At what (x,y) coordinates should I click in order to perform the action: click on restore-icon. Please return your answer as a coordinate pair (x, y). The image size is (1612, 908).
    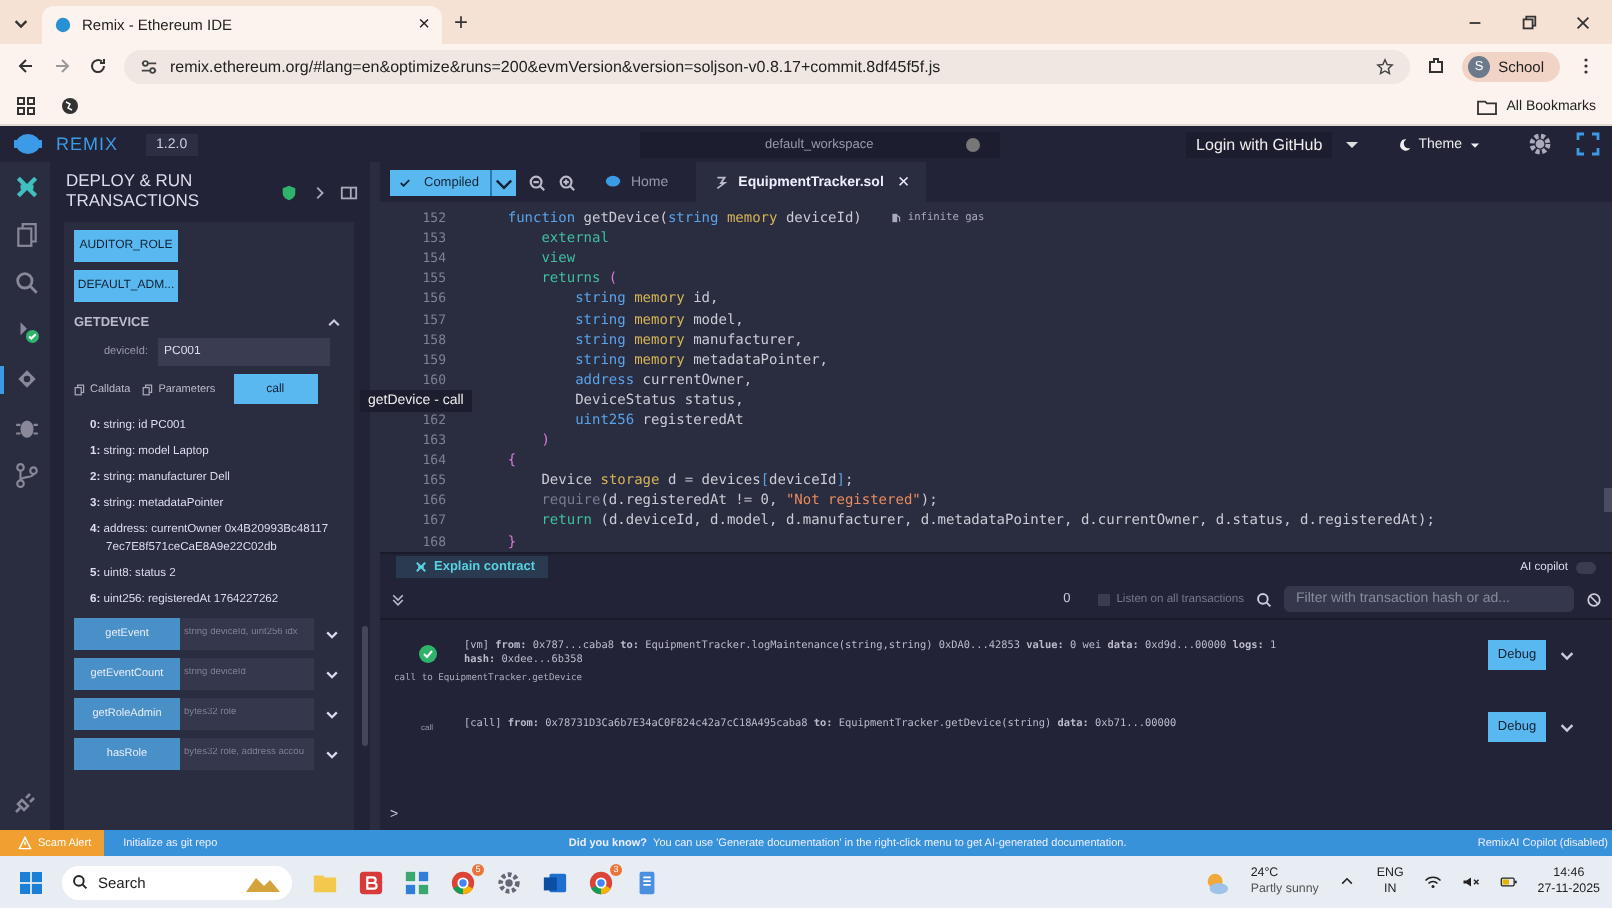
    Looking at the image, I should click on (1529, 22).